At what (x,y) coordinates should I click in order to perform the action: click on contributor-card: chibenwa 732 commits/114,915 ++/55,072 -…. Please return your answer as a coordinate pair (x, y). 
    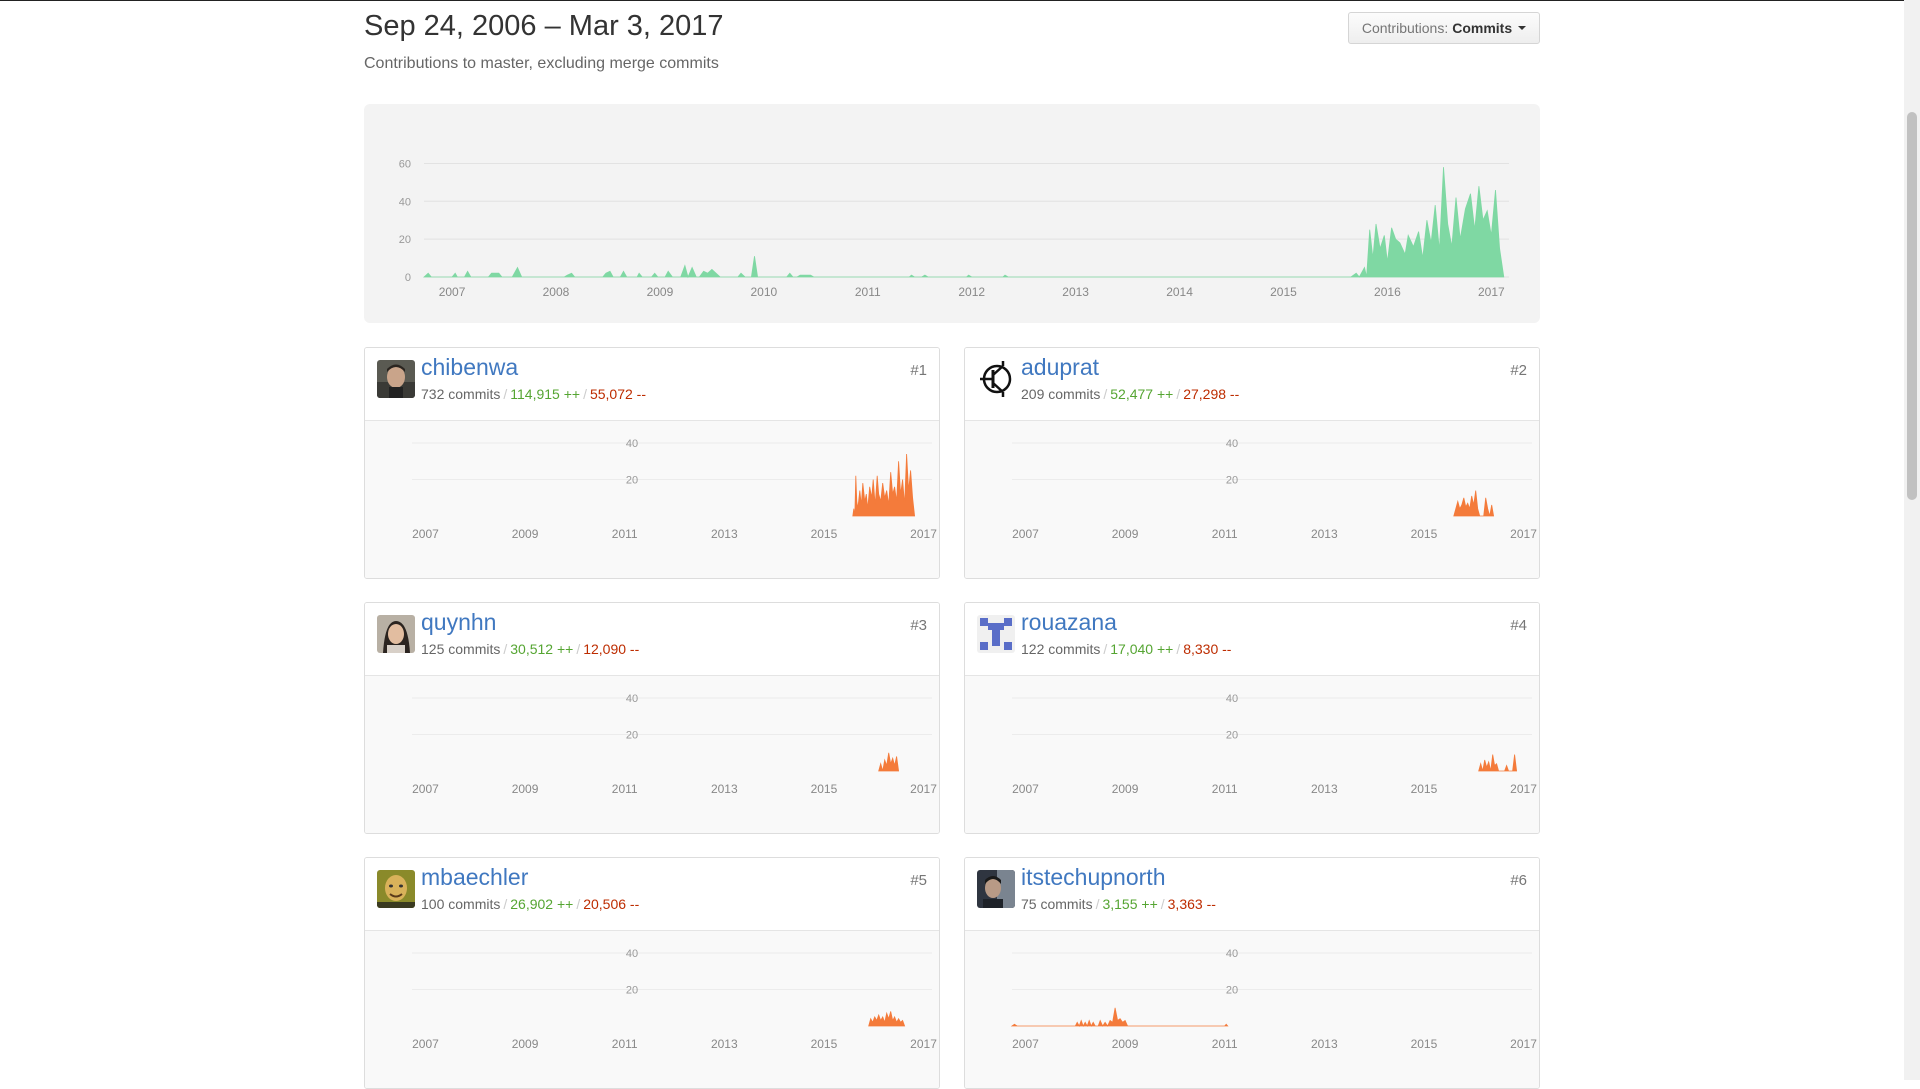
    Looking at the image, I should click on (652, 463).